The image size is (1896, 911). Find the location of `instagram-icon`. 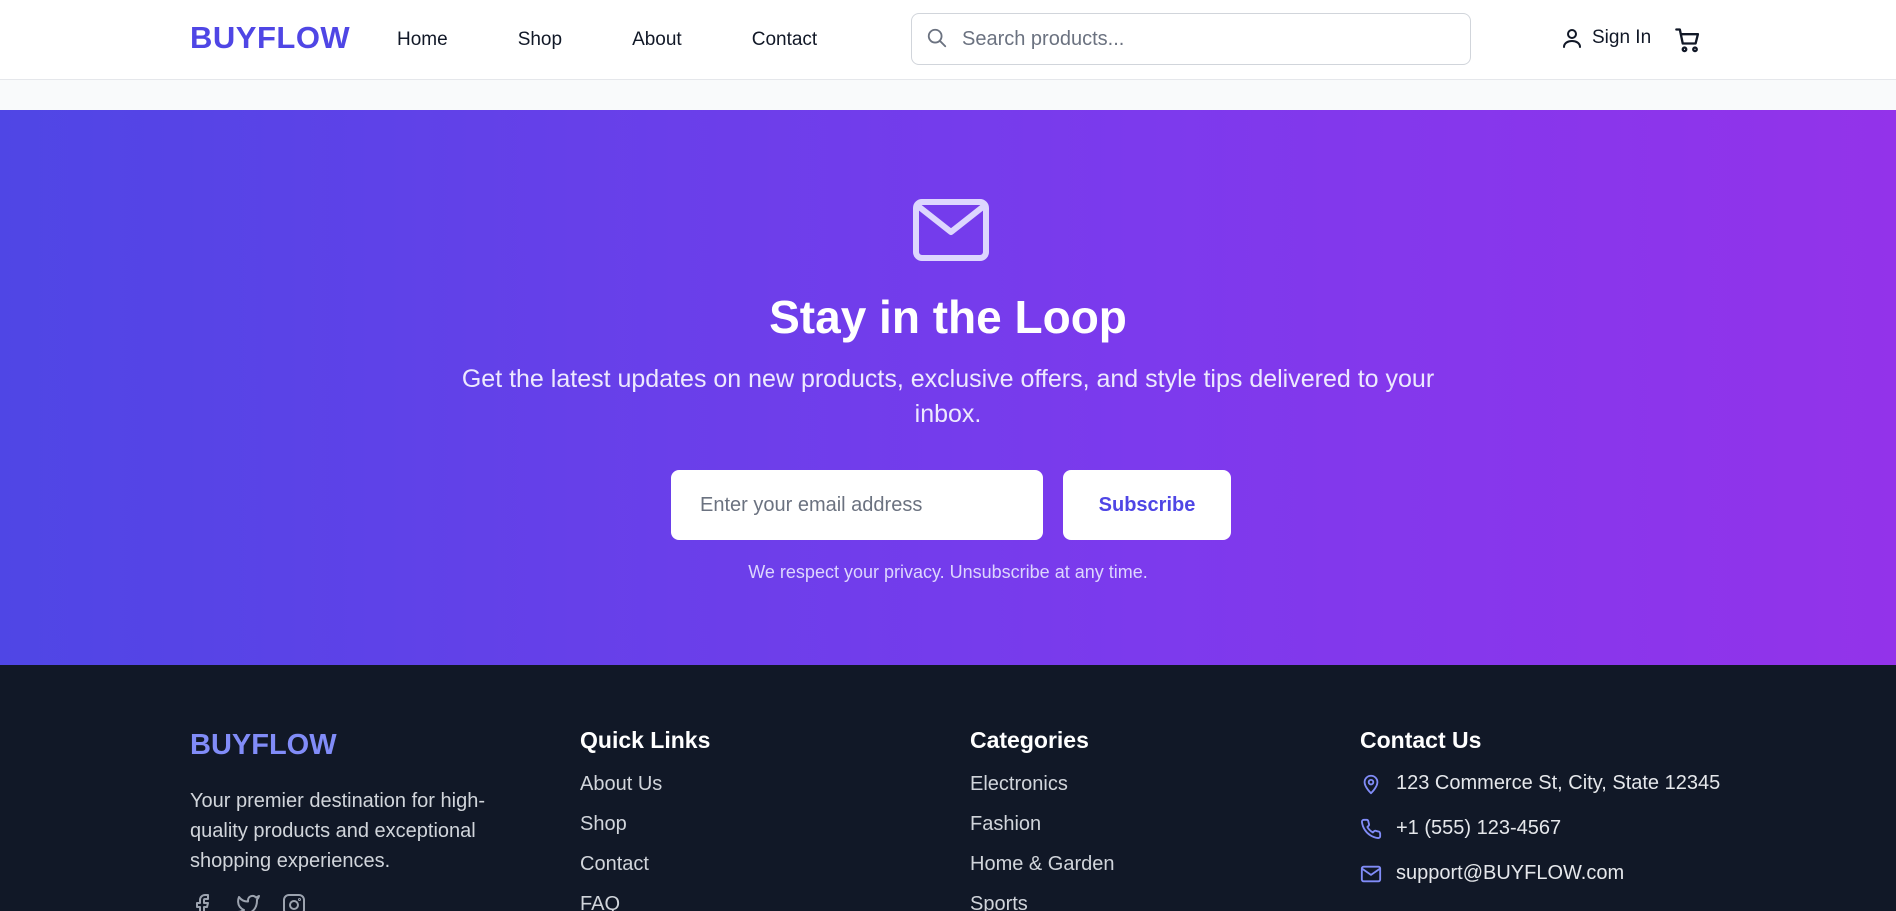

instagram-icon is located at coordinates (294, 902).